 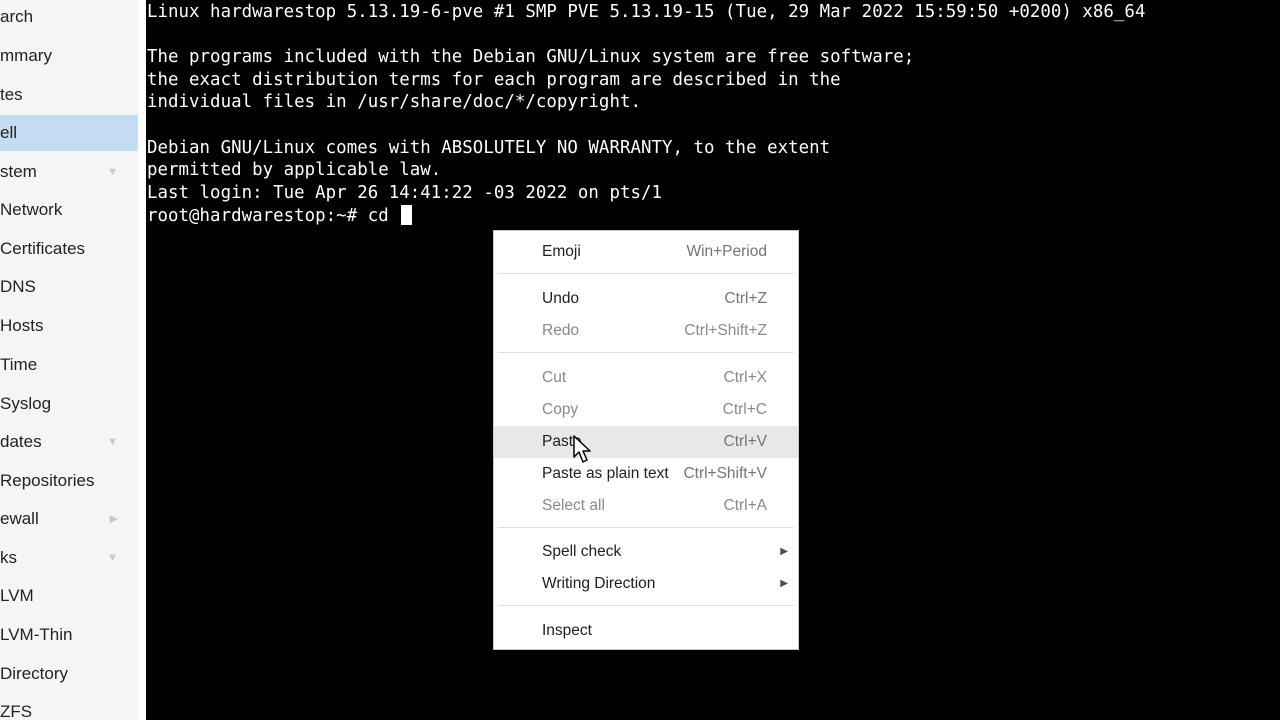 I want to click on menu-item-shortcut: Ctrl+X, so click(x=745, y=377).